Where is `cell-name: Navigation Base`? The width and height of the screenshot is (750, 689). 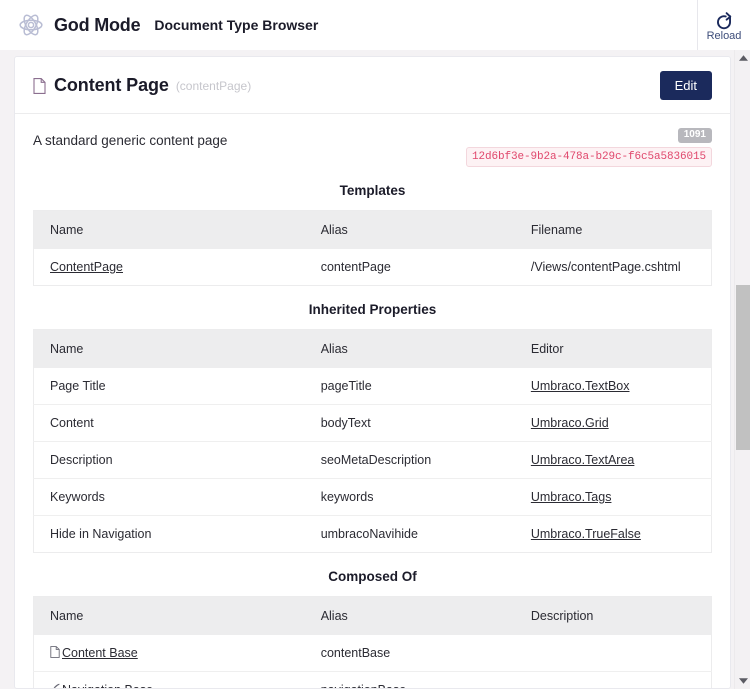
cell-name: Navigation Base is located at coordinates (169, 679).